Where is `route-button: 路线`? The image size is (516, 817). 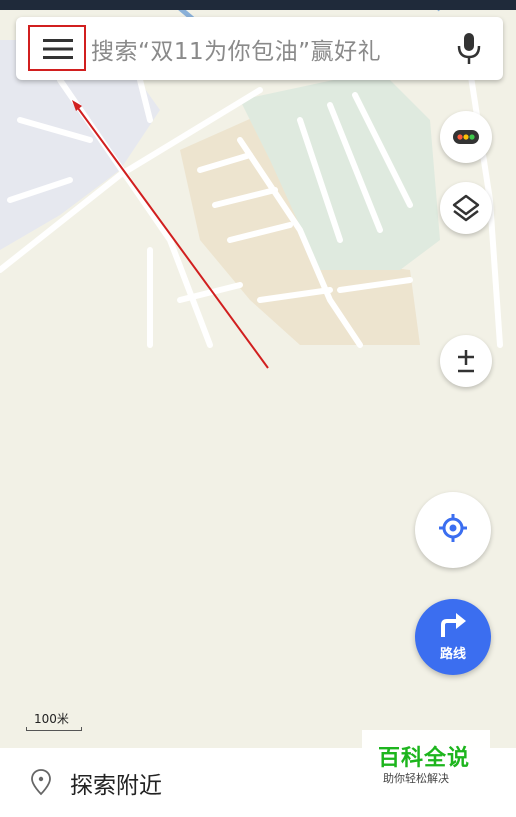
route-button: 路线 is located at coordinates (453, 637).